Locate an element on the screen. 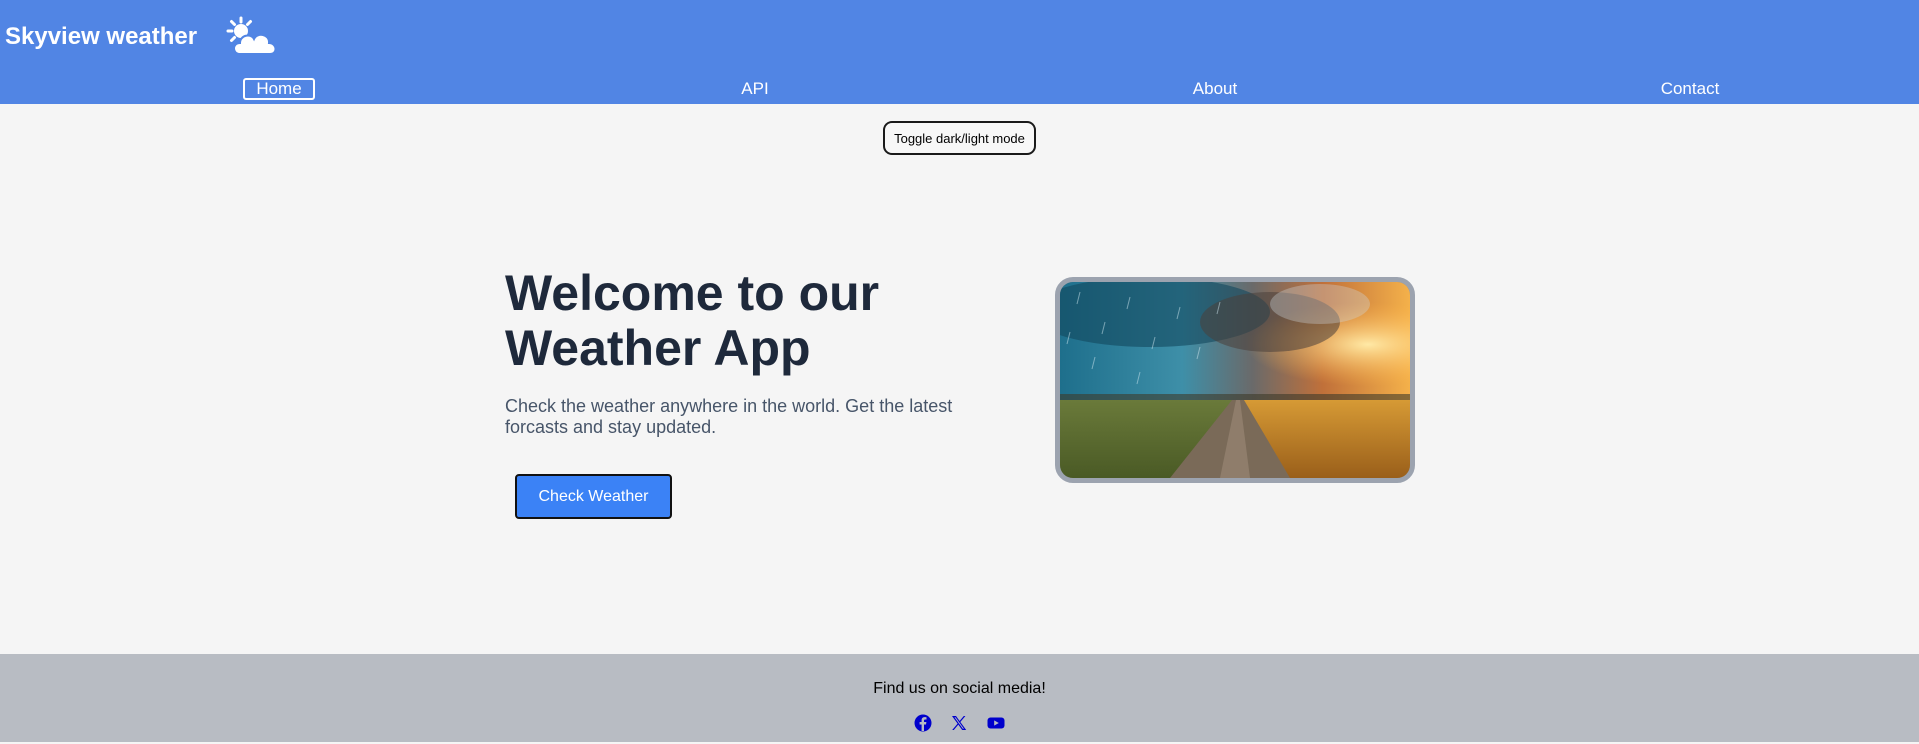 This screenshot has height=744, width=1919. nav-contact: Contact is located at coordinates (1690, 89).